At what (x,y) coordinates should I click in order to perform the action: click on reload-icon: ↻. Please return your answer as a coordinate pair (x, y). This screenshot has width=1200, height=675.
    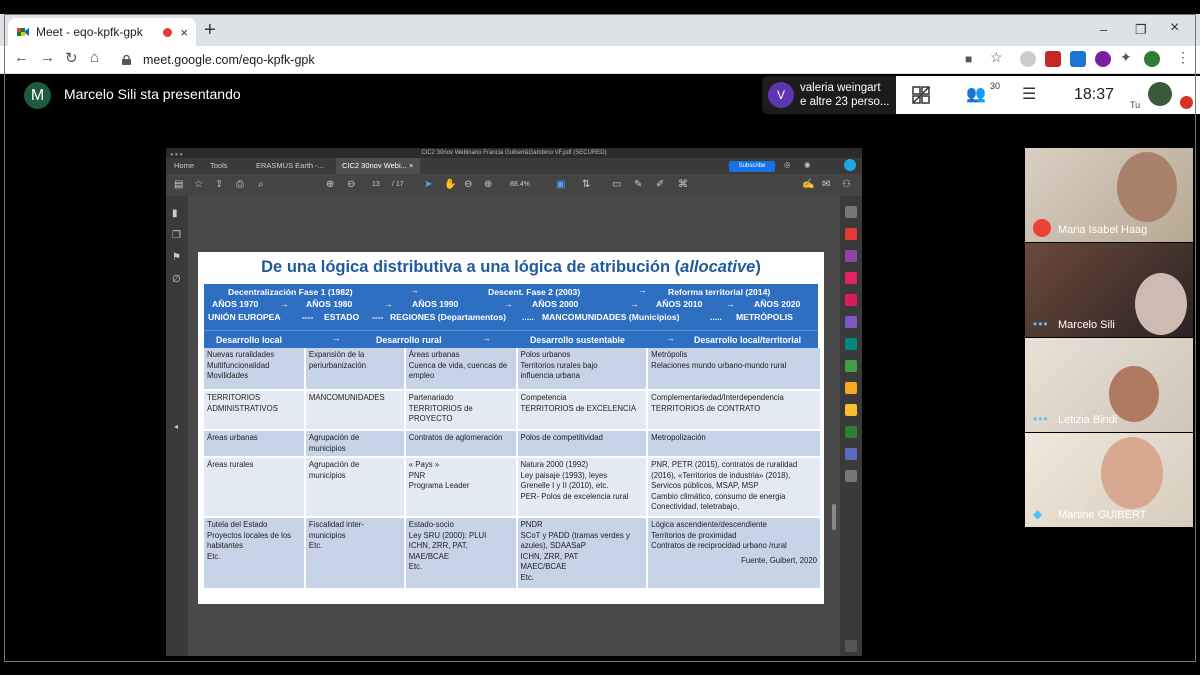
    Looking at the image, I should click on (71, 58).